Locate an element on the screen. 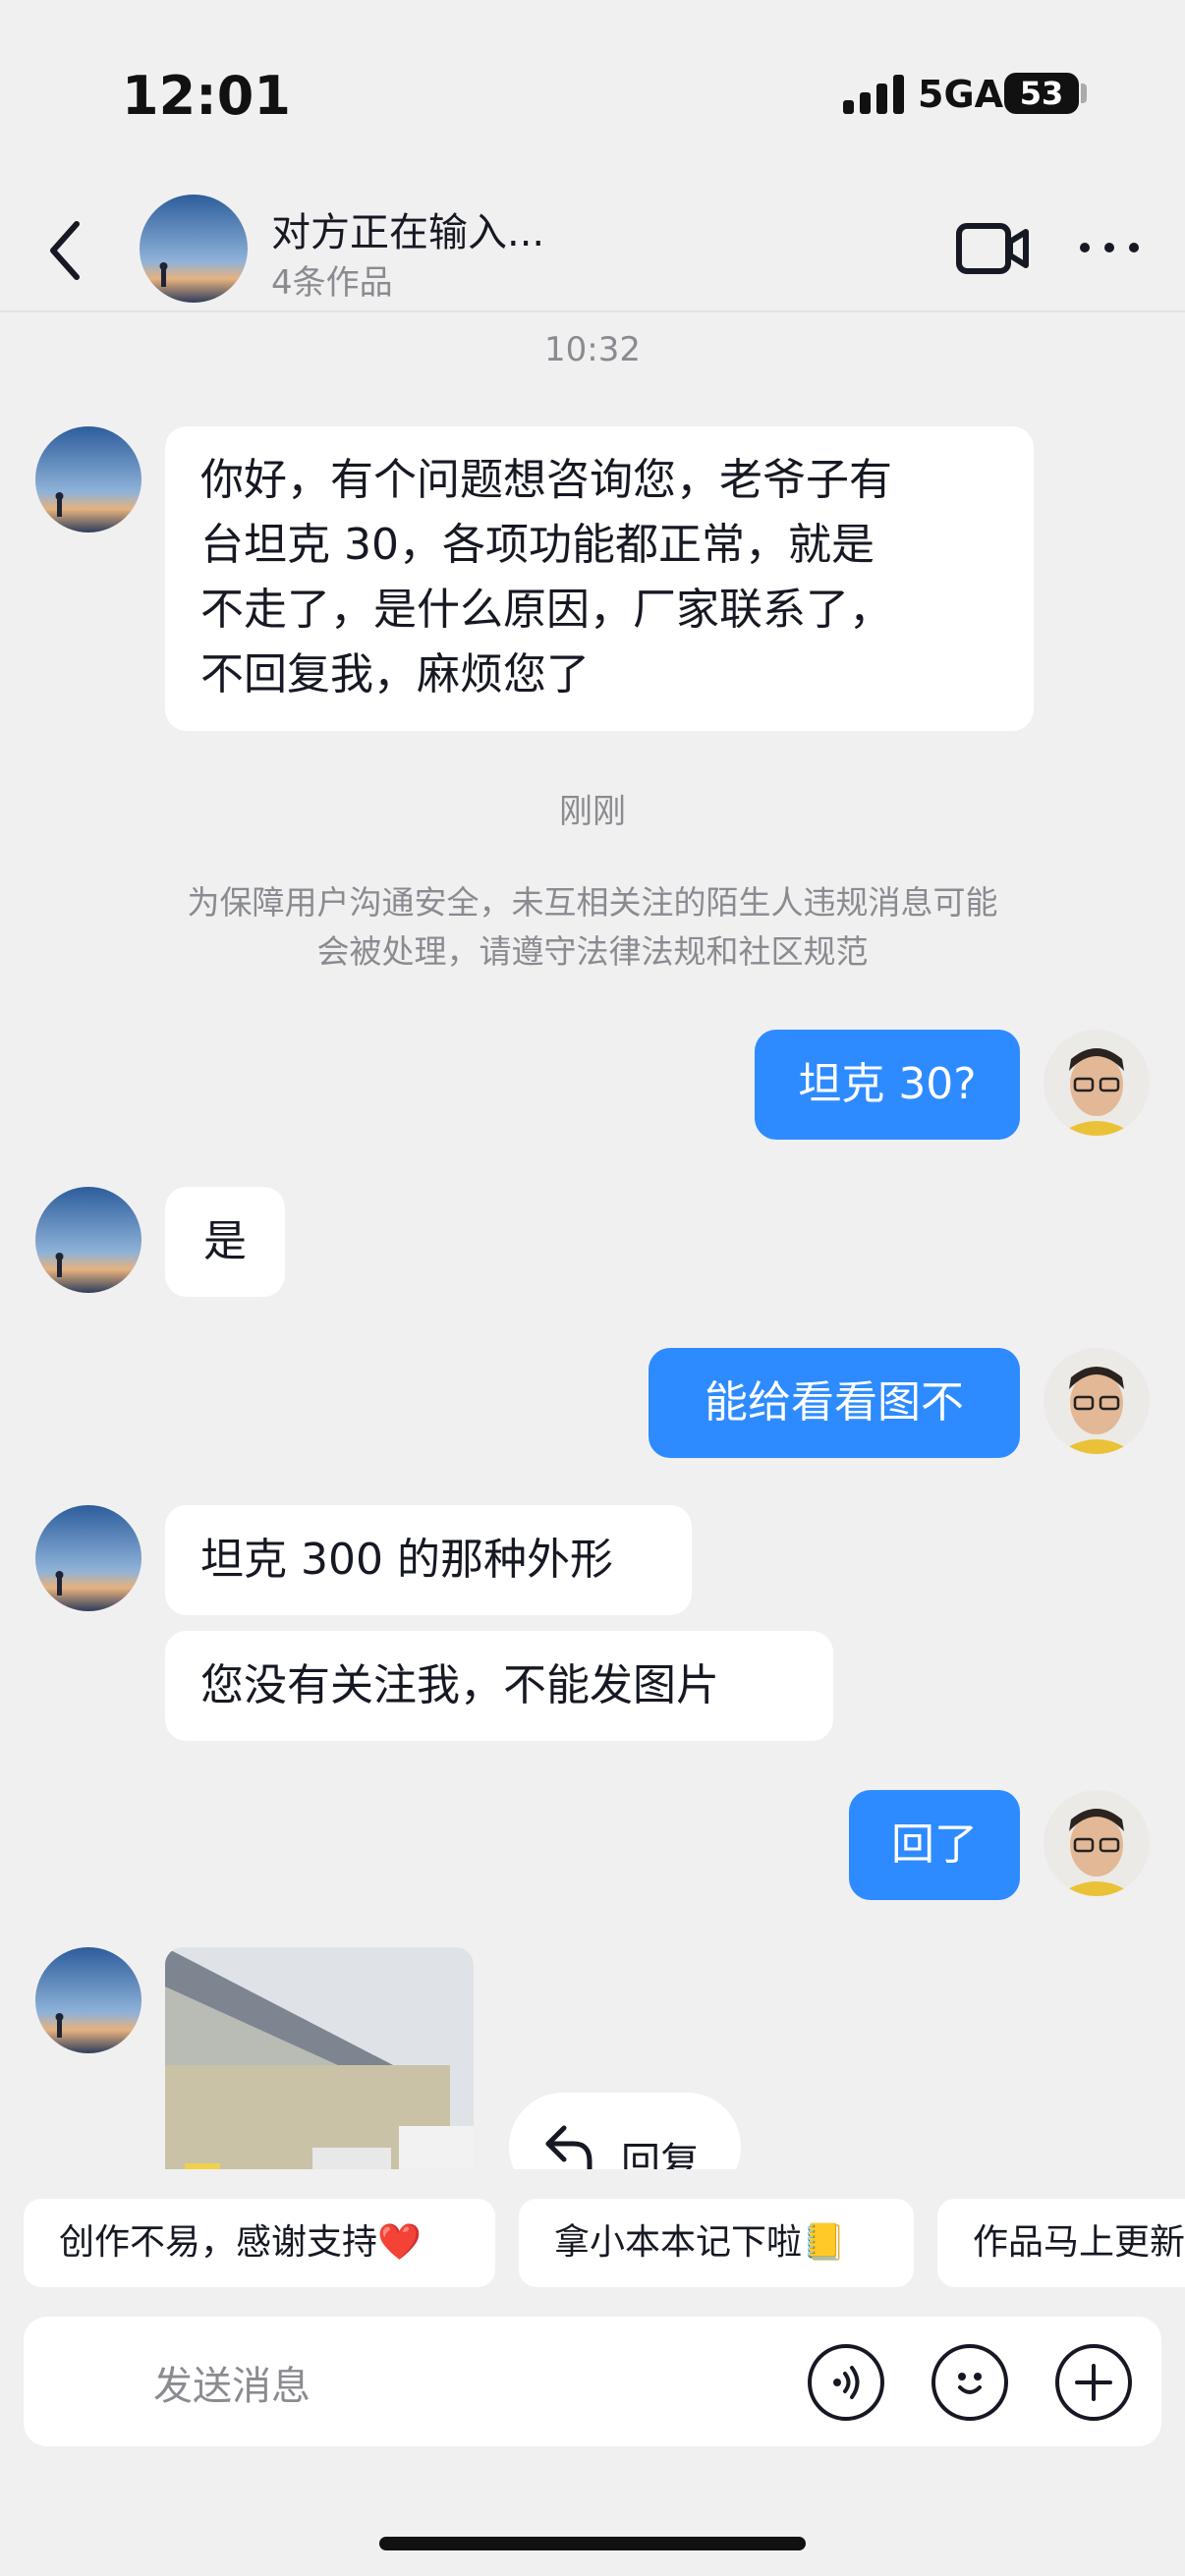 This screenshot has height=2576, width=1185. message-line: 不走了，是什么原因，厂家联系了， is located at coordinates (546, 610).